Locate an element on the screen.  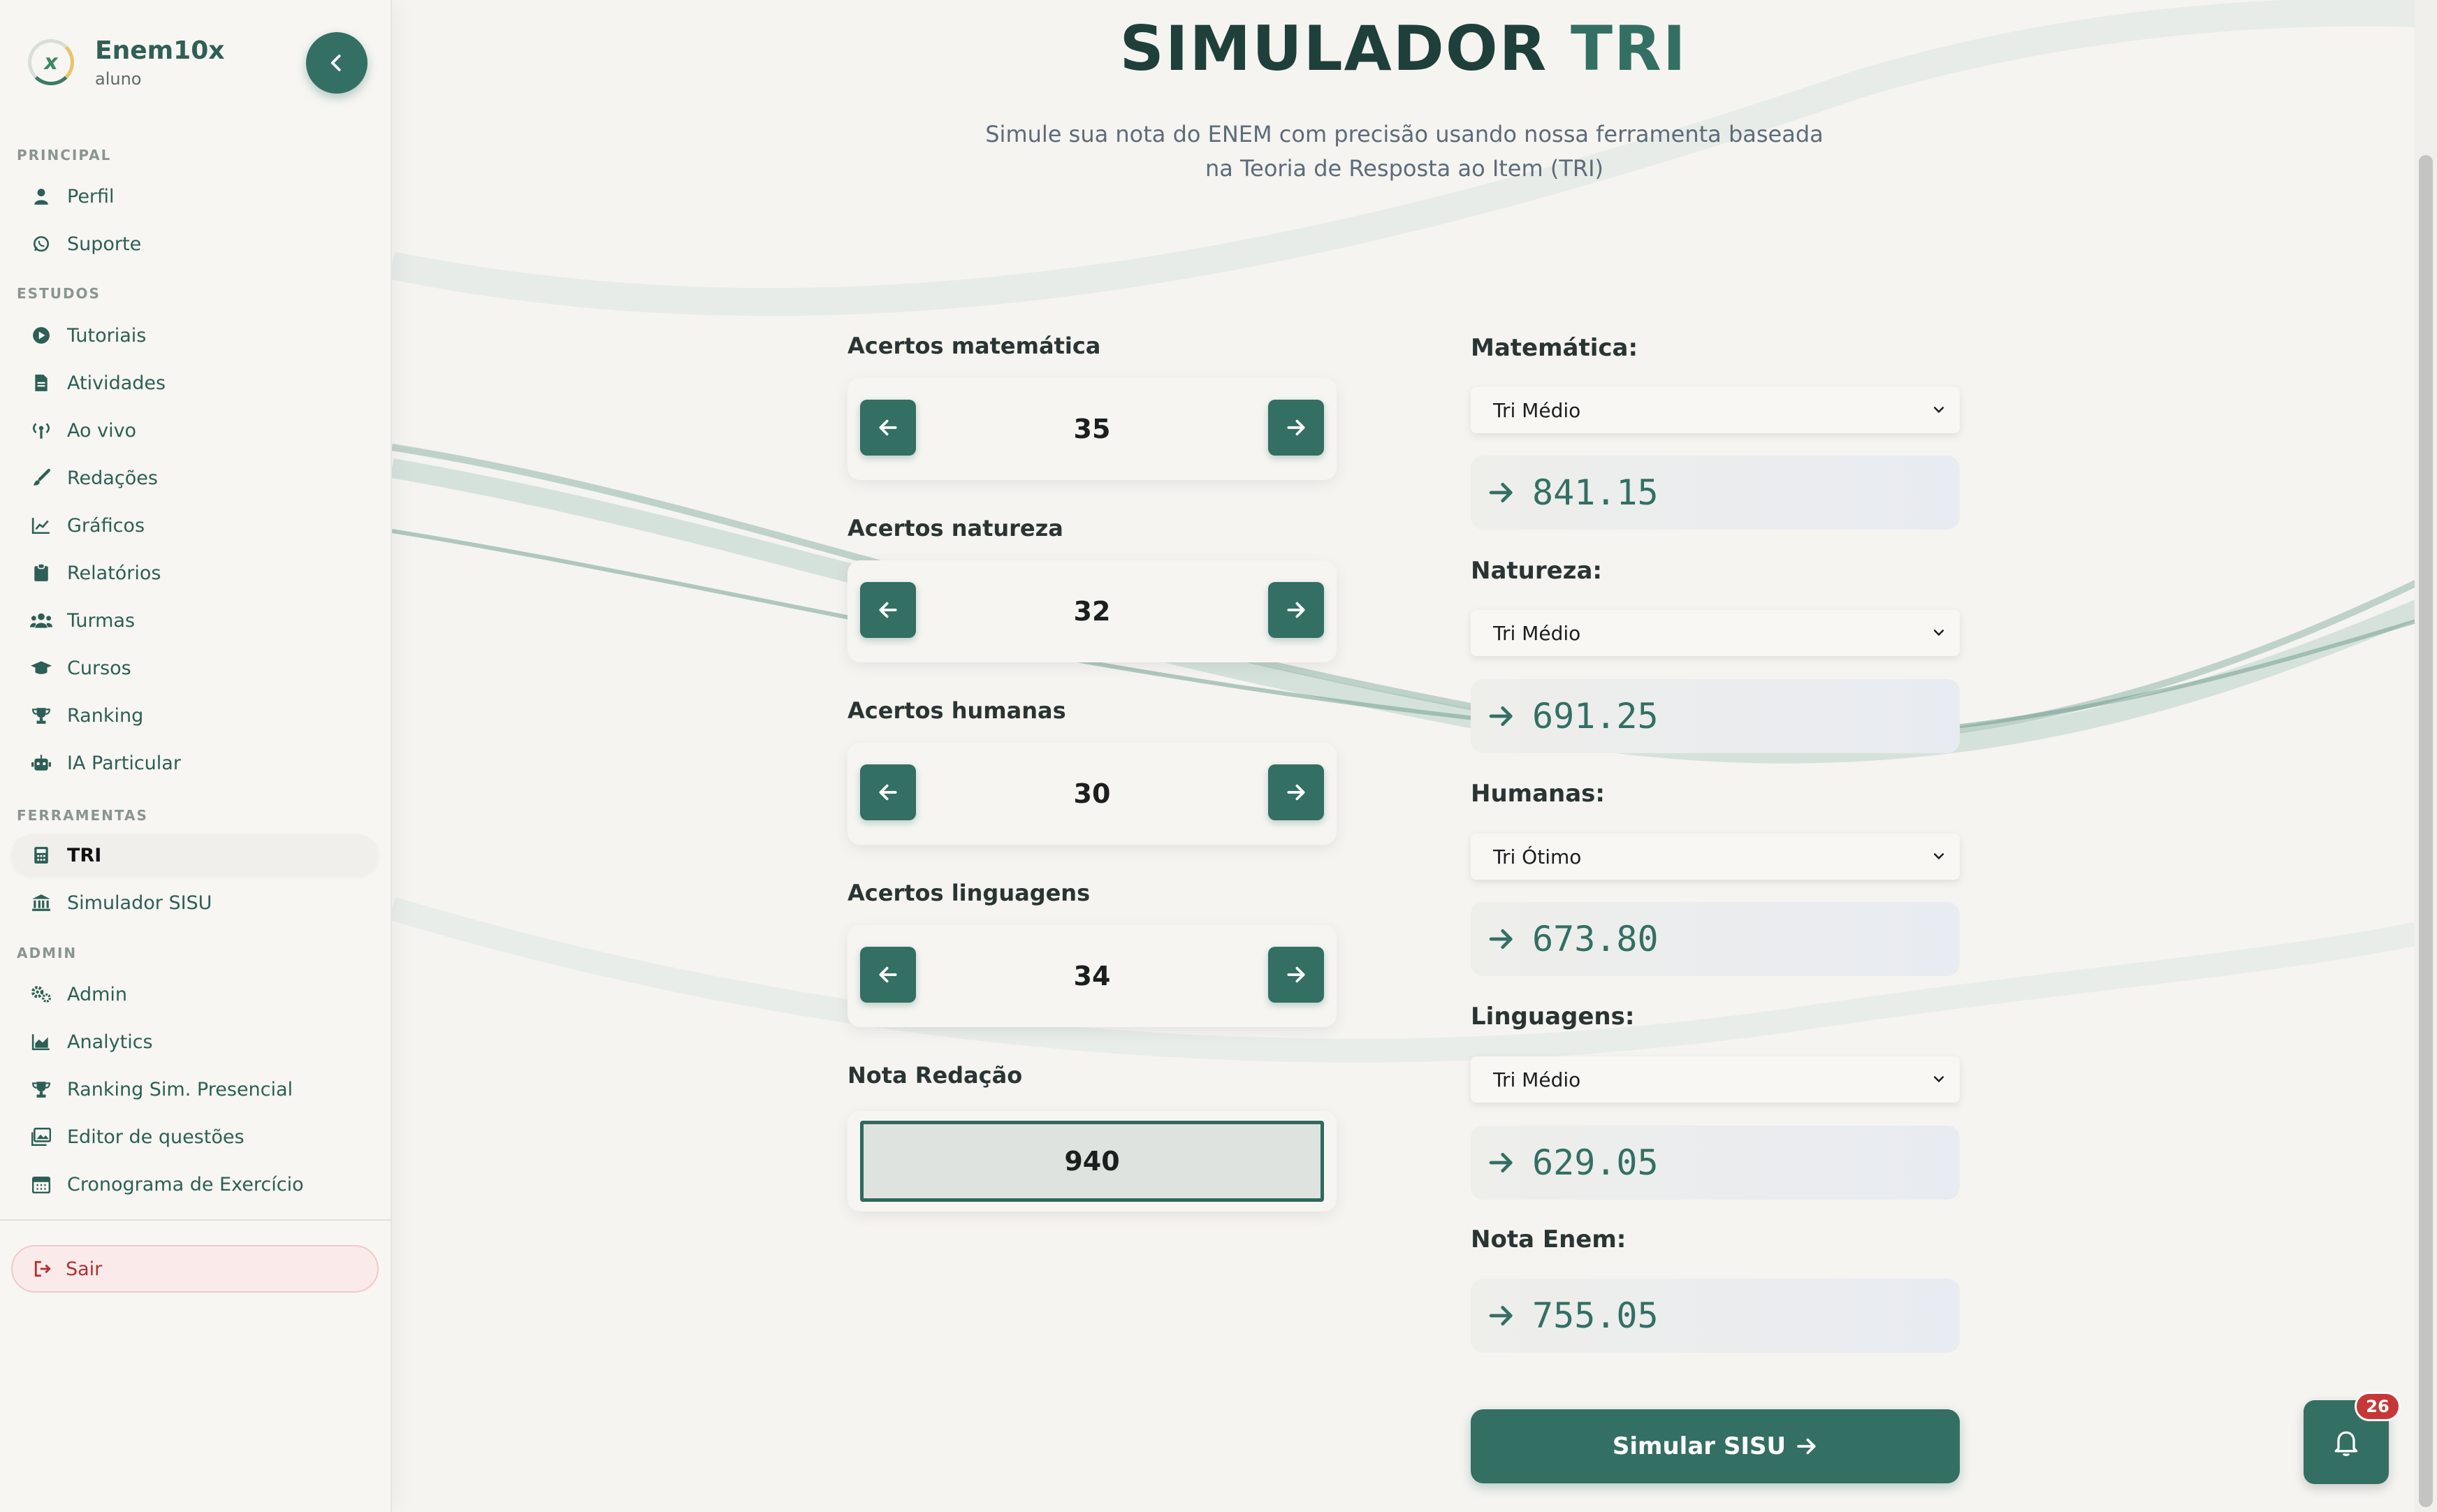
sidebar-item-label: Perfil is located at coordinates (91, 196).